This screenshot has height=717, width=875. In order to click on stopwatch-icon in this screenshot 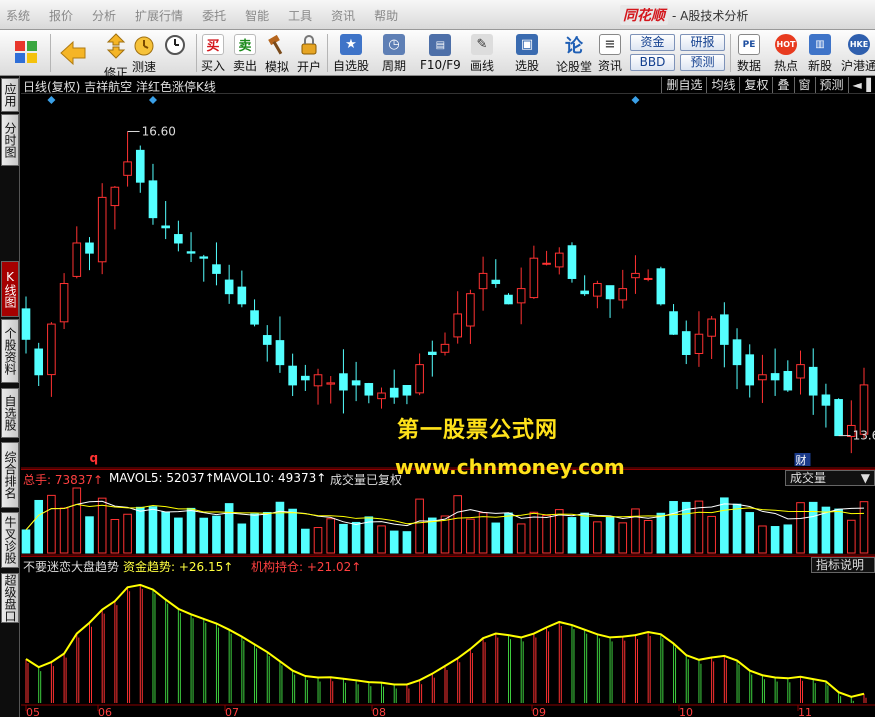, I will do `click(144, 45)`.